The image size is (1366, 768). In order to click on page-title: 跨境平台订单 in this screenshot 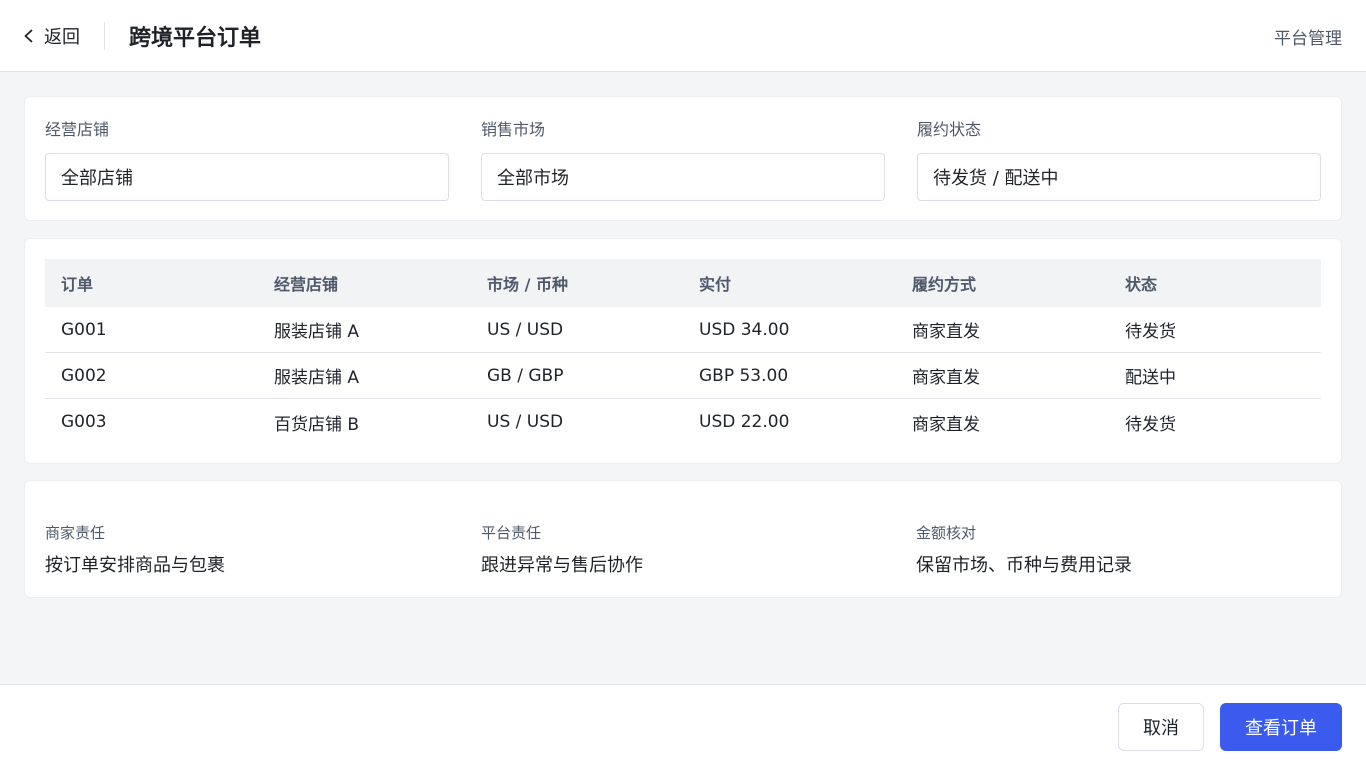, I will do `click(195, 38)`.